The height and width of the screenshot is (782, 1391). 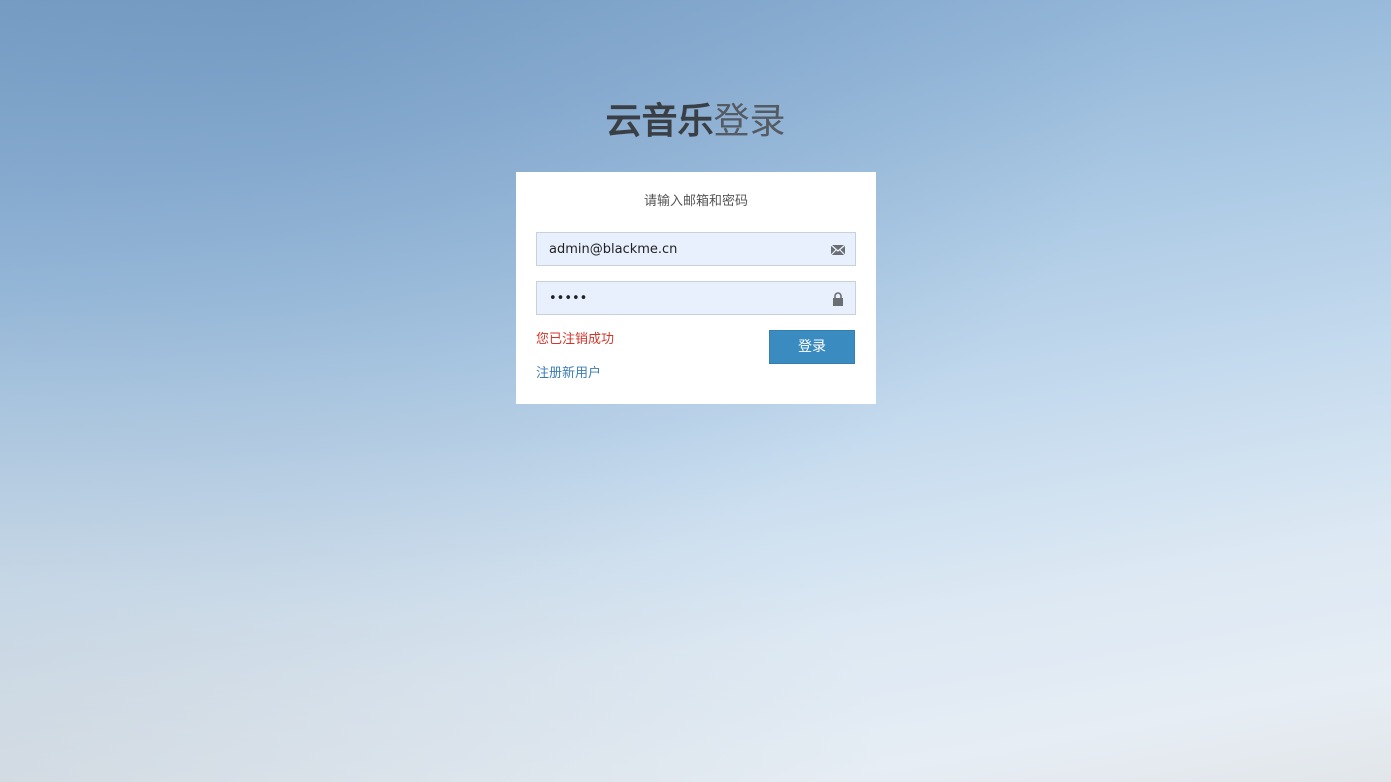 What do you see at coordinates (659, 121) in the screenshot?
I see `brand-name: 云音乐` at bounding box center [659, 121].